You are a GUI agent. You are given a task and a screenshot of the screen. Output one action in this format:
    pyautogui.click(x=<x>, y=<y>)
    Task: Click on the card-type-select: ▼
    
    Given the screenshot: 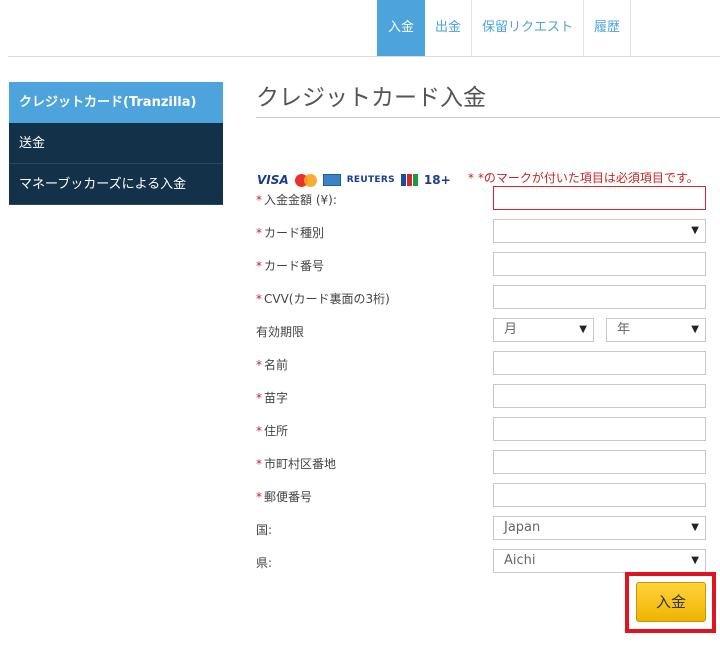 What is the action you would take?
    pyautogui.click(x=599, y=231)
    